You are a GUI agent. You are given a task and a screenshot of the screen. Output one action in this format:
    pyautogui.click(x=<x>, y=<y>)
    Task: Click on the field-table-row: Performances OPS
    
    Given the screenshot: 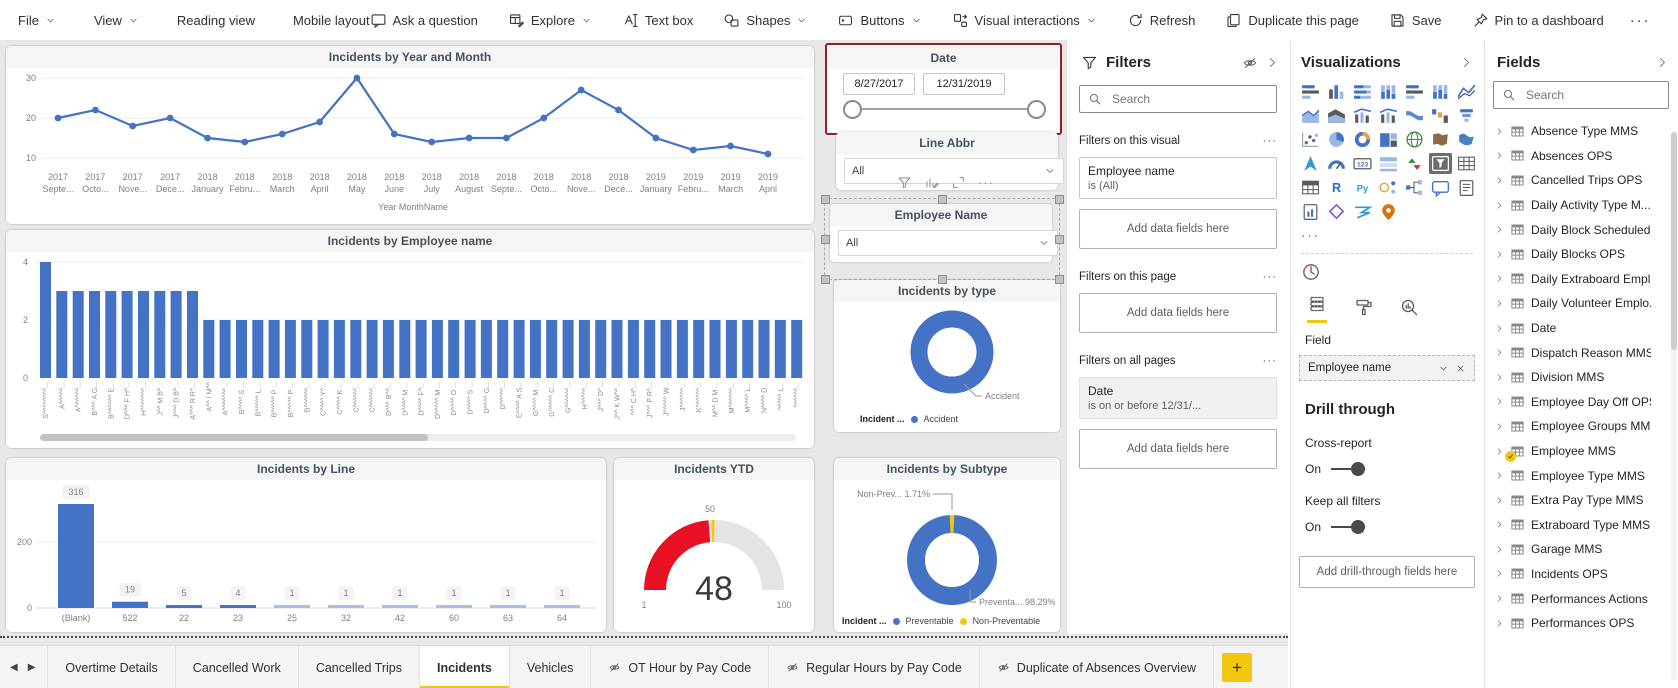 What is the action you would take?
    pyautogui.click(x=1581, y=623)
    